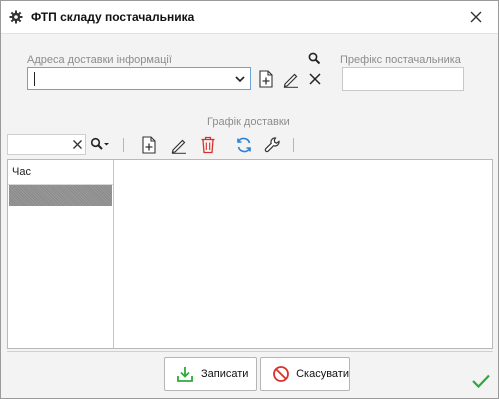 The image size is (499, 399). Describe the element at coordinates (99, 60) in the screenshot. I see `address-label: Адреса доставки інформації` at that location.